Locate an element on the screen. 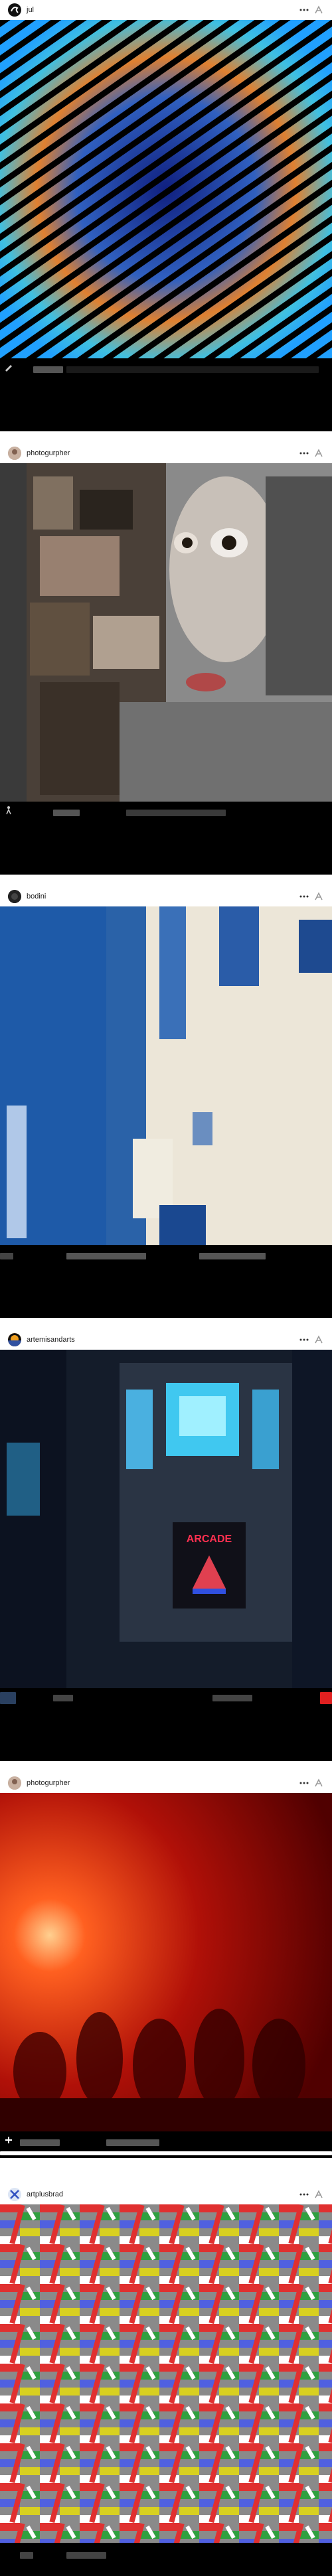  post: photogurpher is located at coordinates (166, 1965).